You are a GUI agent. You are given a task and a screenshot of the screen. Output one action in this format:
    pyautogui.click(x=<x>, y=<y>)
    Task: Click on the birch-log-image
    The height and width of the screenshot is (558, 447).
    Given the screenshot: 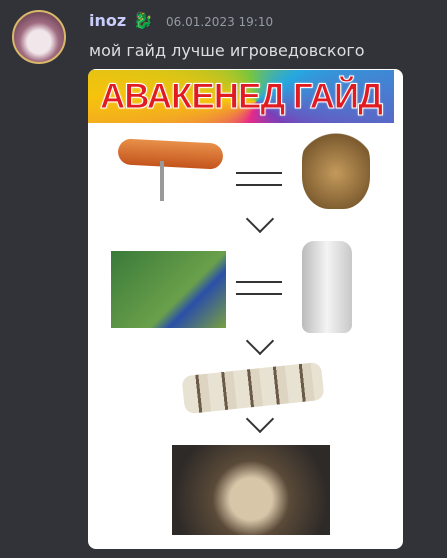 What is the action you would take?
    pyautogui.click(x=253, y=388)
    